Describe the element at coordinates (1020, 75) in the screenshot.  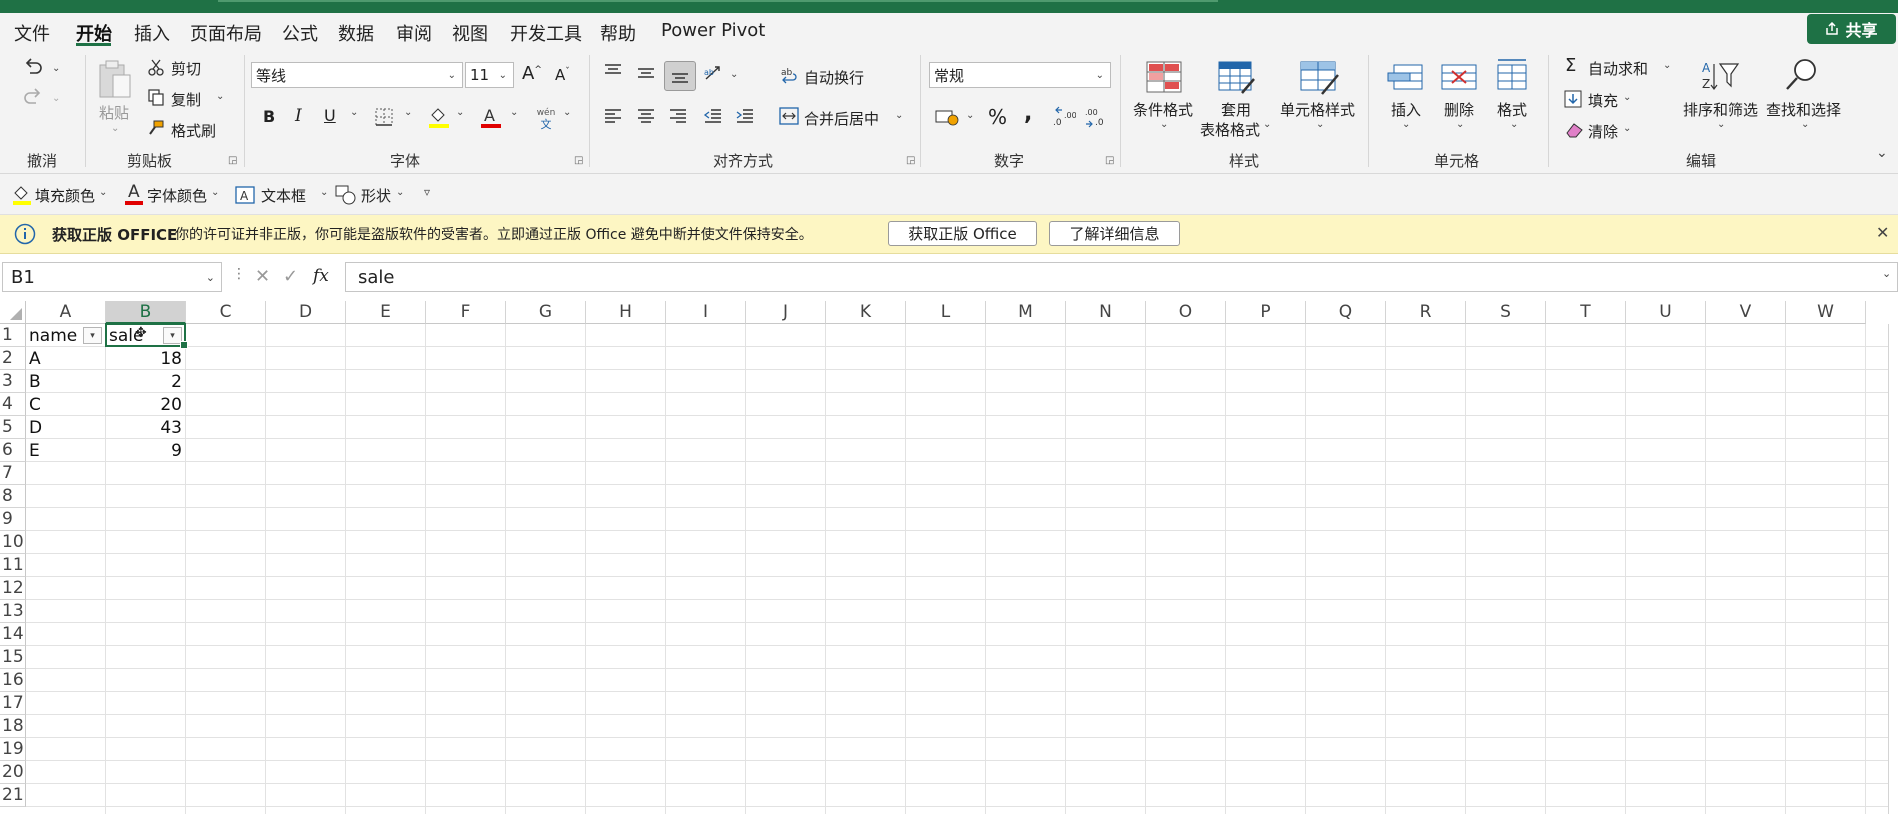
I see `number-format-combo: 常规 ⌄` at that location.